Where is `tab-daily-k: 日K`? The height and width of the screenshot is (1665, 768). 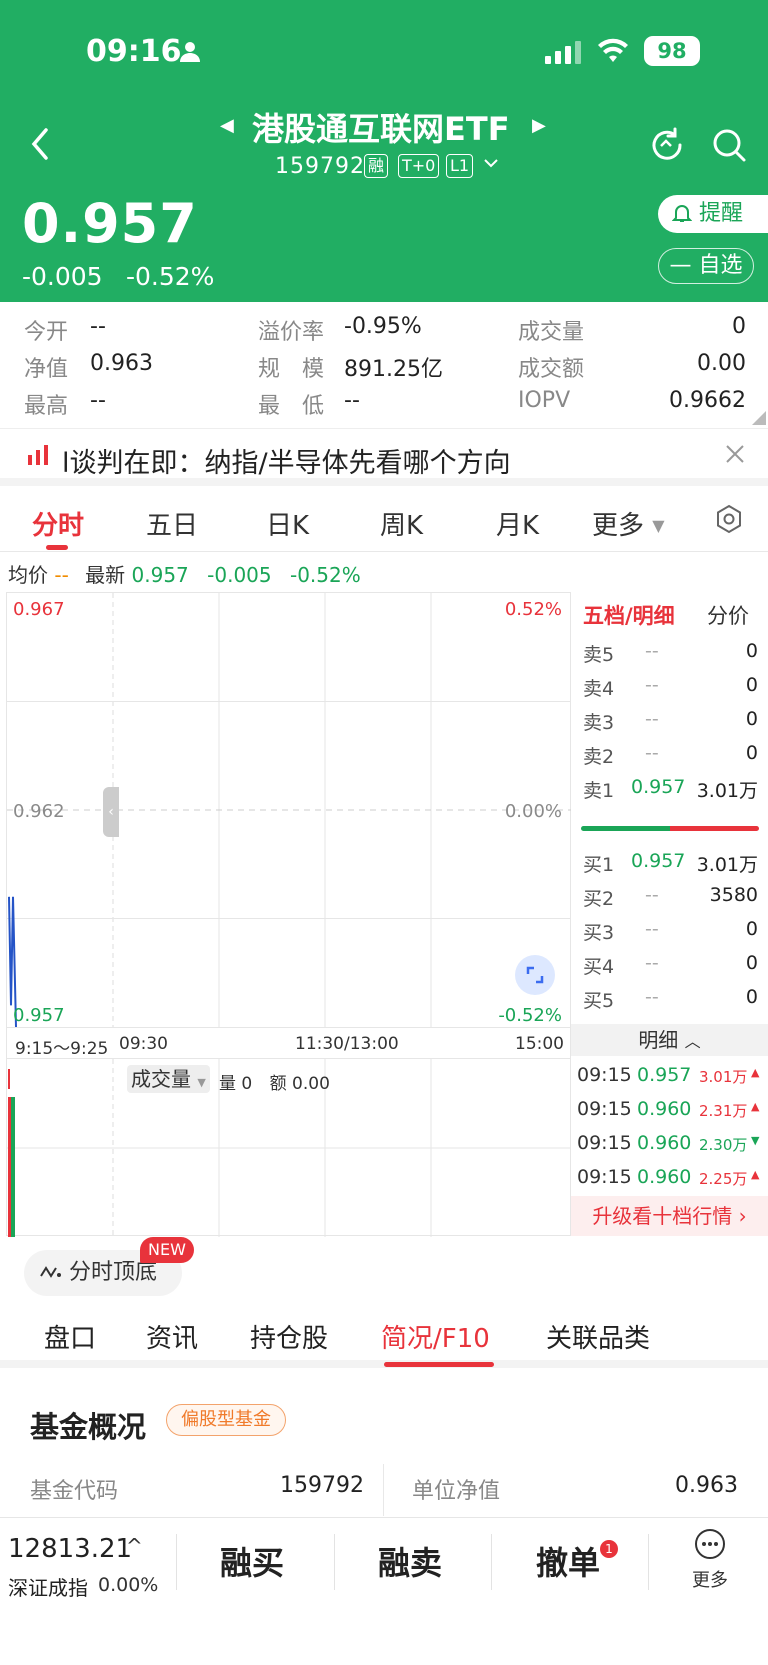
tab-daily-k: 日K is located at coordinates (287, 523).